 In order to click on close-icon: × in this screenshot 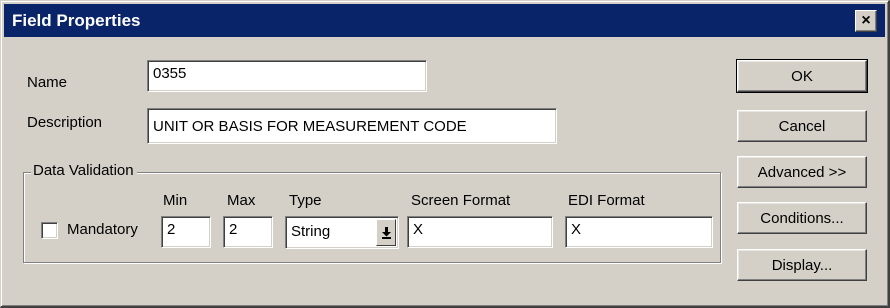, I will do `click(866, 20)`.